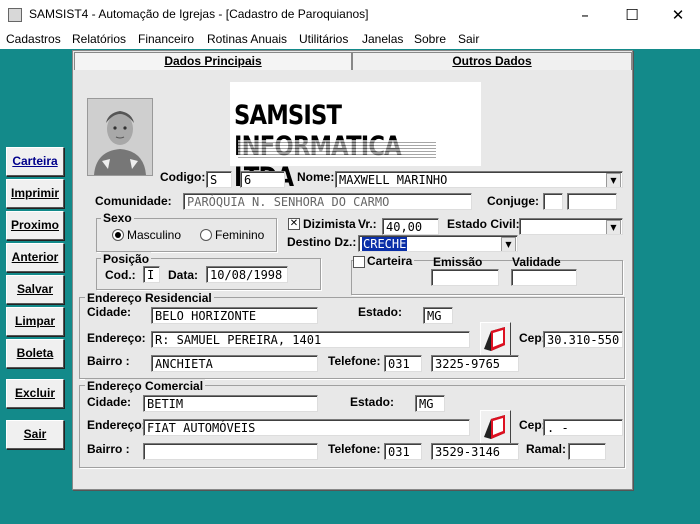  I want to click on valor-field: 40,00, so click(410, 226).